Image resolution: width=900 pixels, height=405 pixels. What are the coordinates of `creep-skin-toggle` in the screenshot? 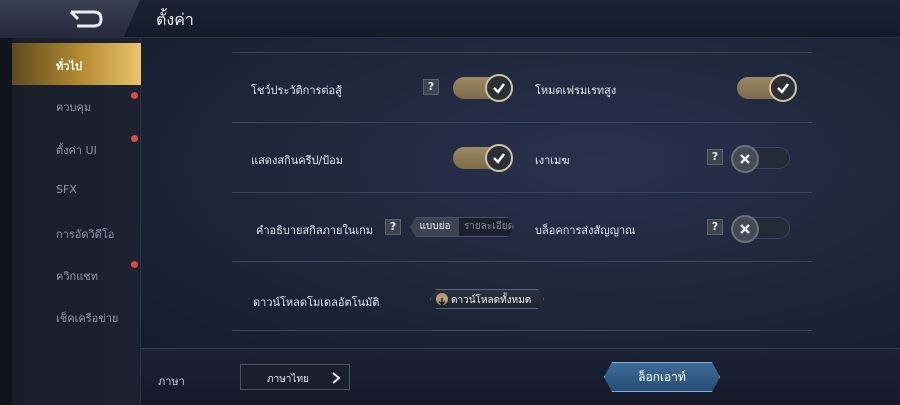 It's located at (483, 158).